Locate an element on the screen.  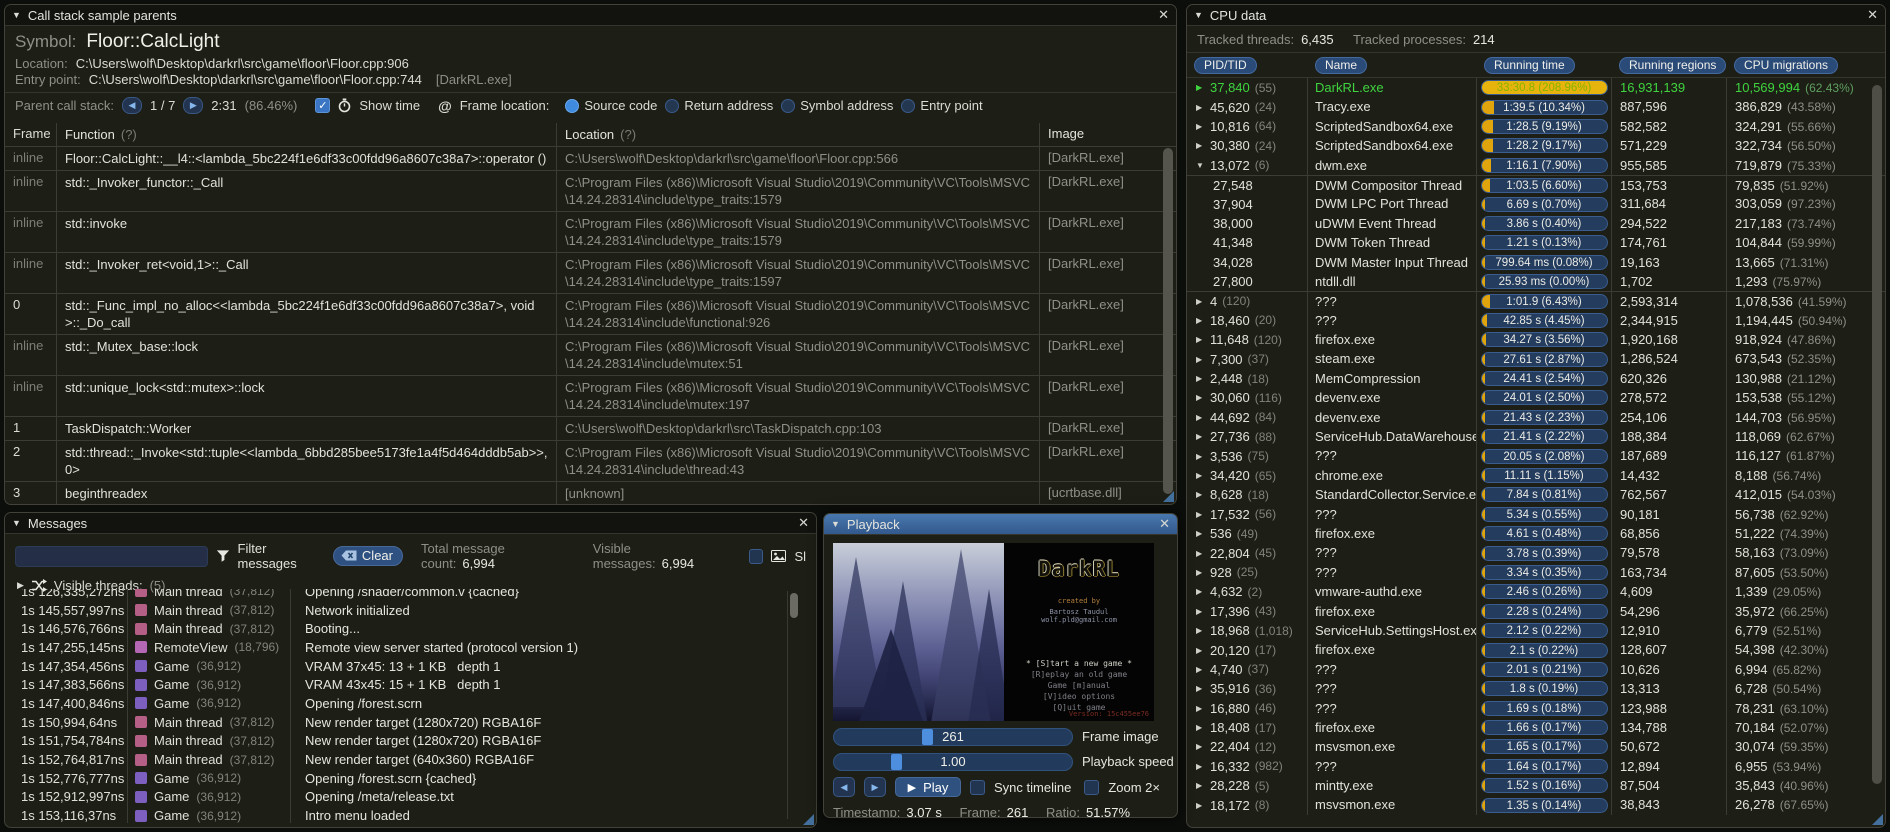
frame-location-radio-entry-point: Entry point is located at coordinates (942, 105).